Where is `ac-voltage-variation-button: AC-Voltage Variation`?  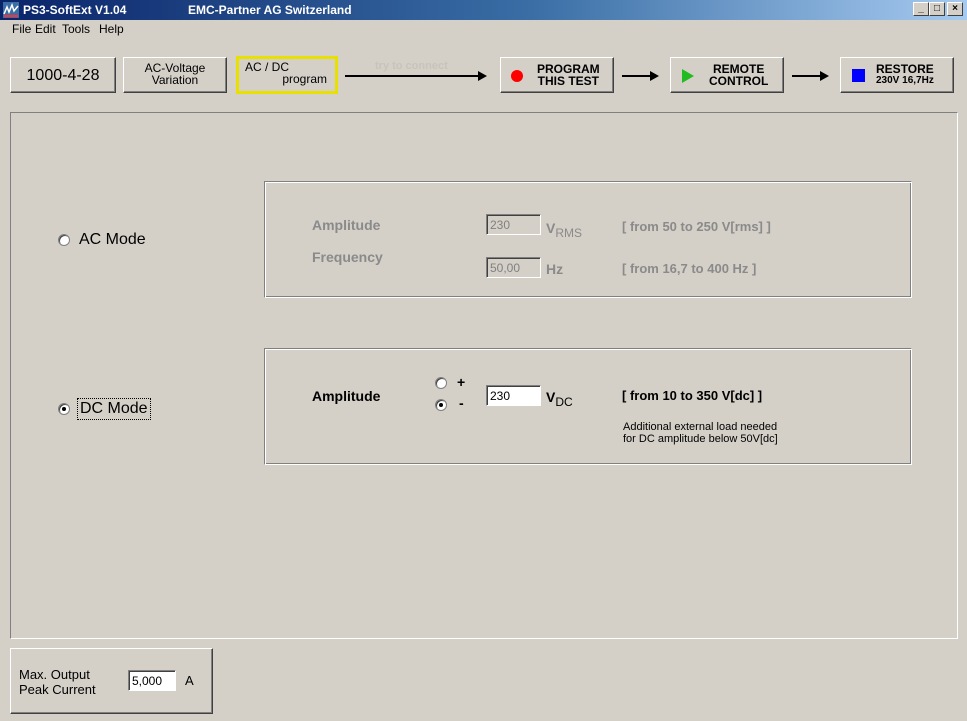 ac-voltage-variation-button: AC-Voltage Variation is located at coordinates (175, 75).